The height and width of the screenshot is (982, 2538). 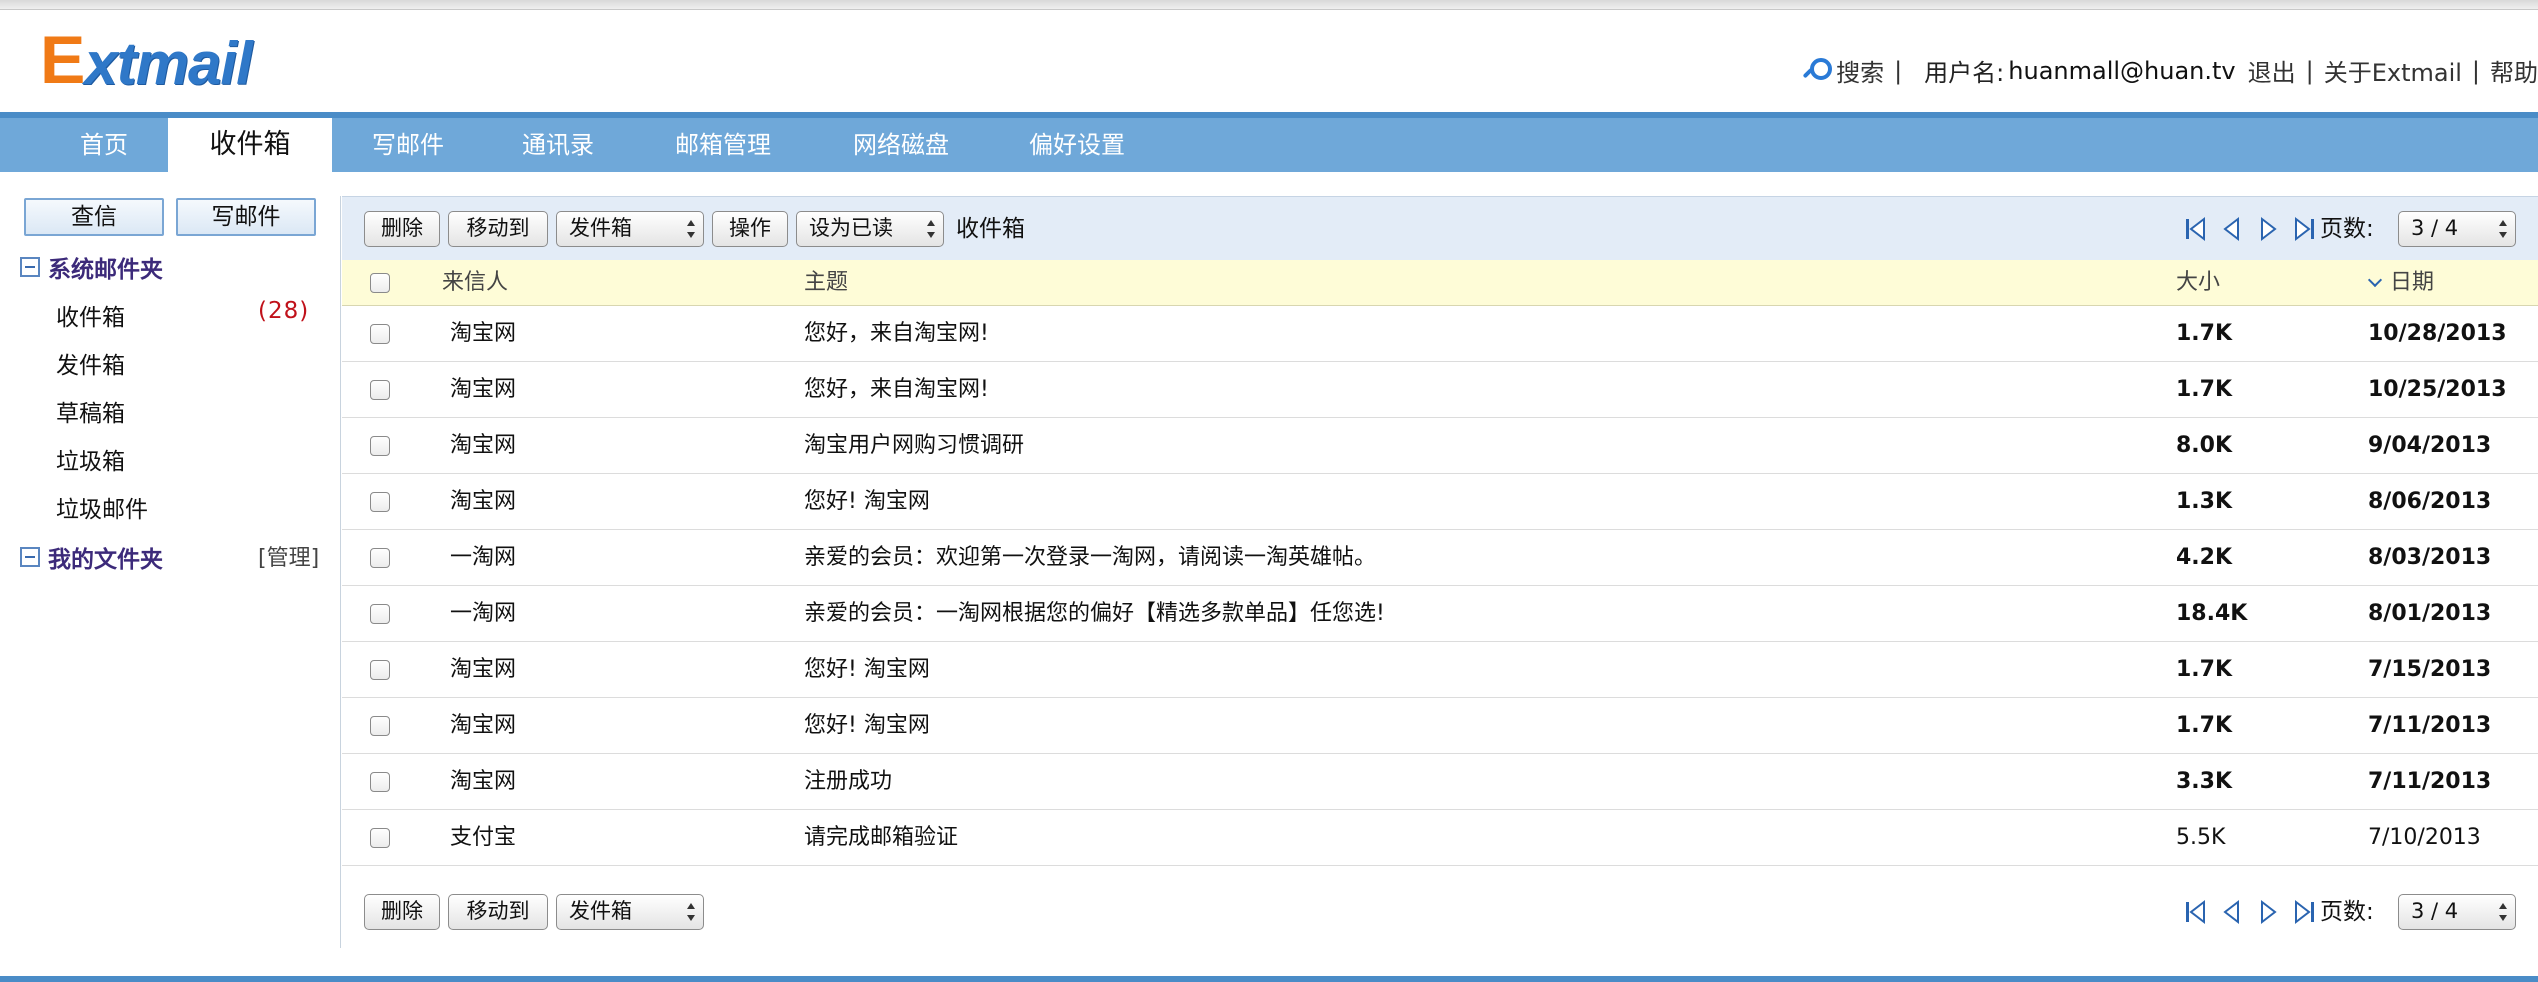 What do you see at coordinates (1440, 838) in the screenshot?
I see `table-row: 支付宝 请完成邮箱验证 5.5K 7/10/2013` at bounding box center [1440, 838].